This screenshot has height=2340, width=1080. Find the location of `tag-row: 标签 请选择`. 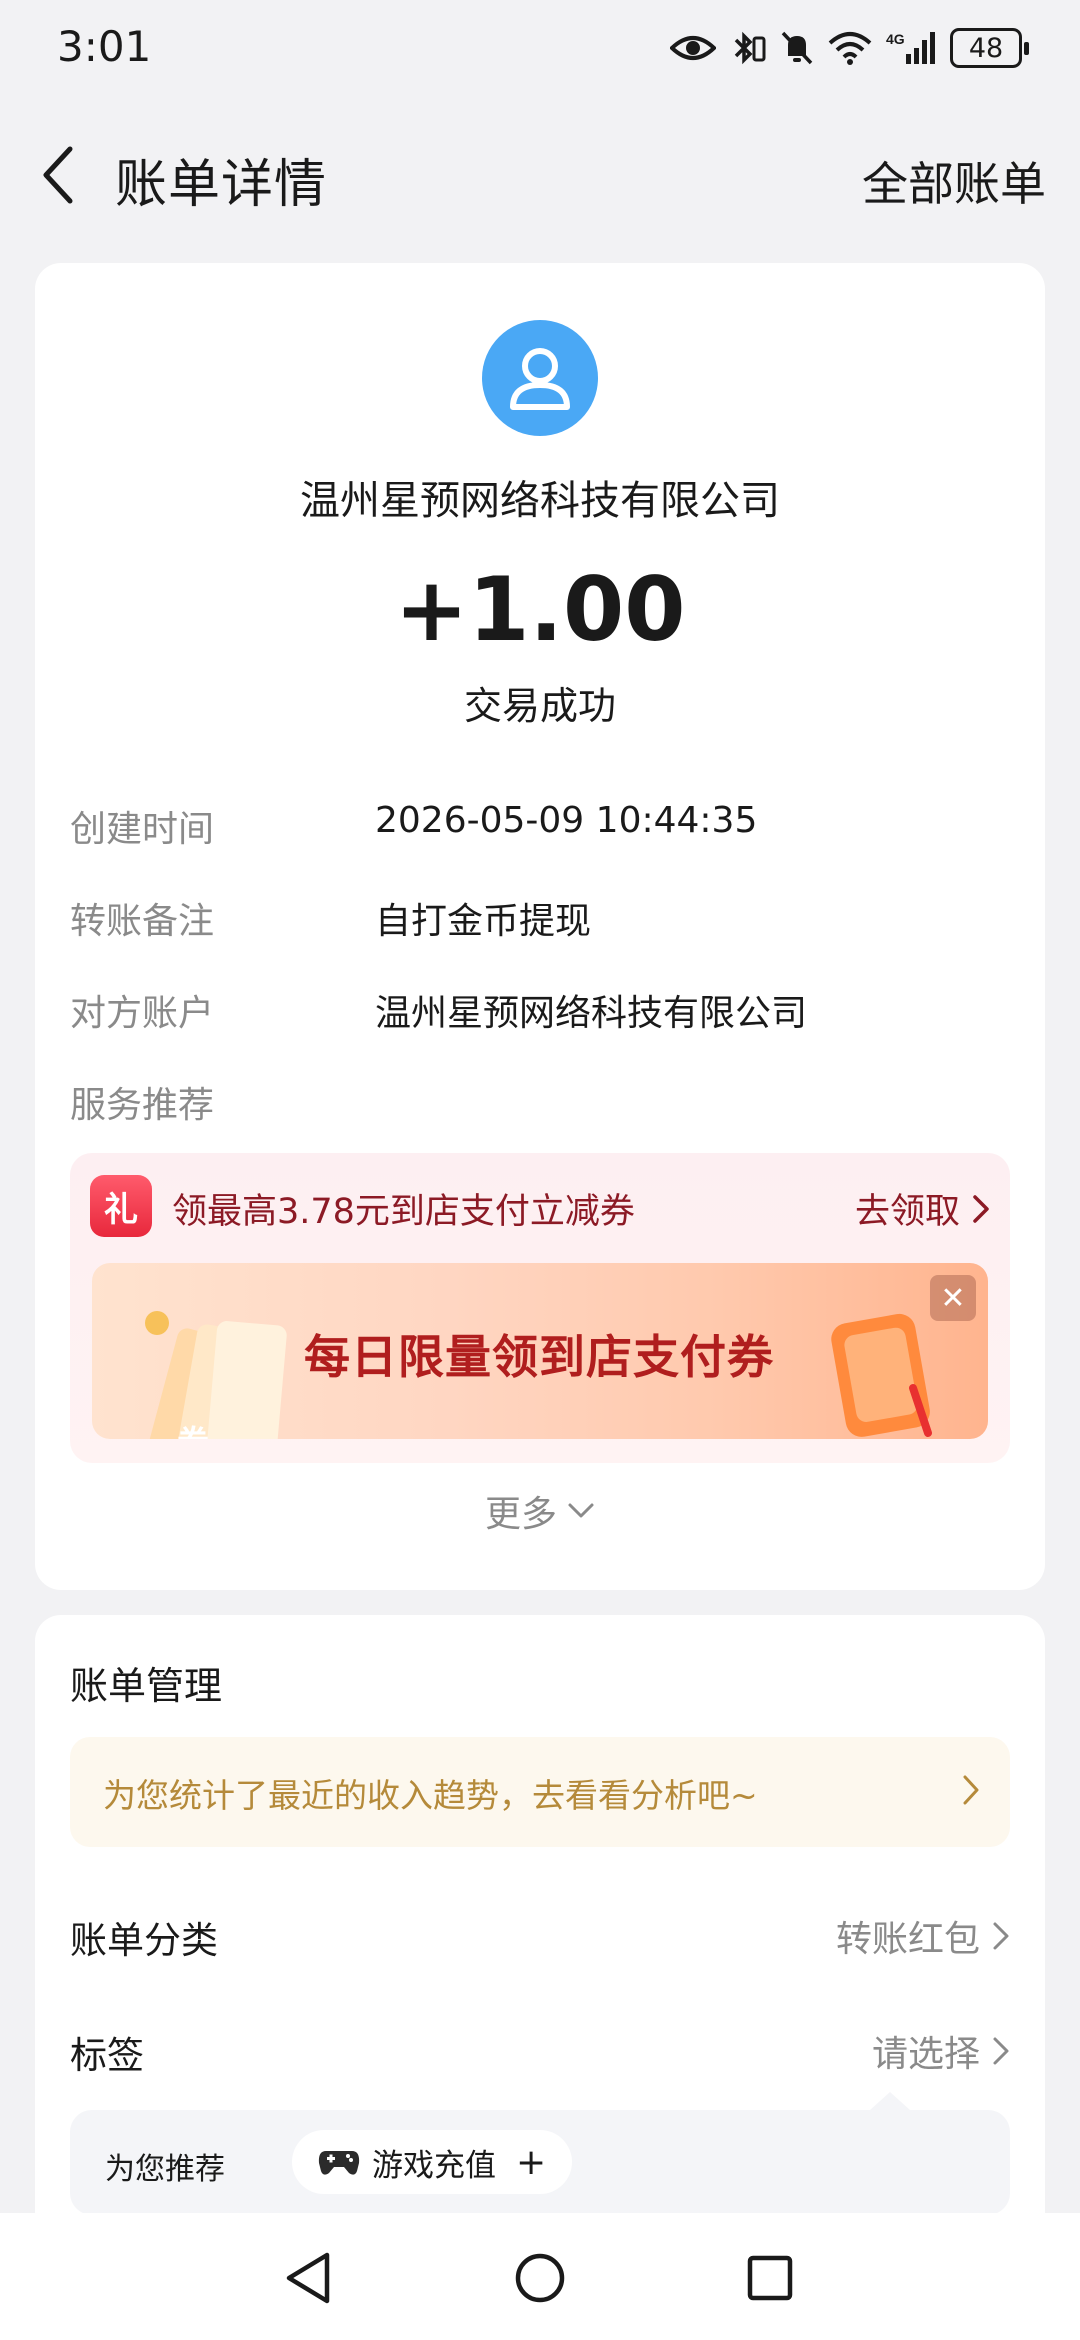

tag-row: 标签 请选择 is located at coordinates (540, 2055).